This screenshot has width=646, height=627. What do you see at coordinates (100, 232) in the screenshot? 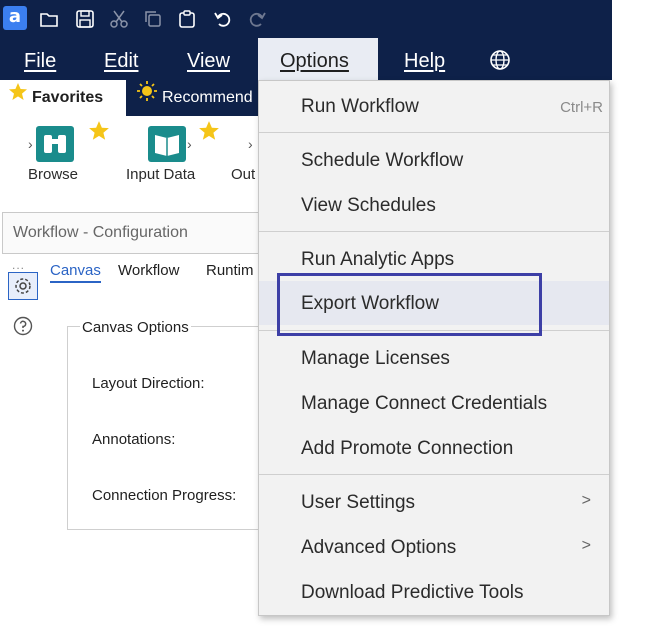
I see `configuration-title: Workflow - Configuration` at bounding box center [100, 232].